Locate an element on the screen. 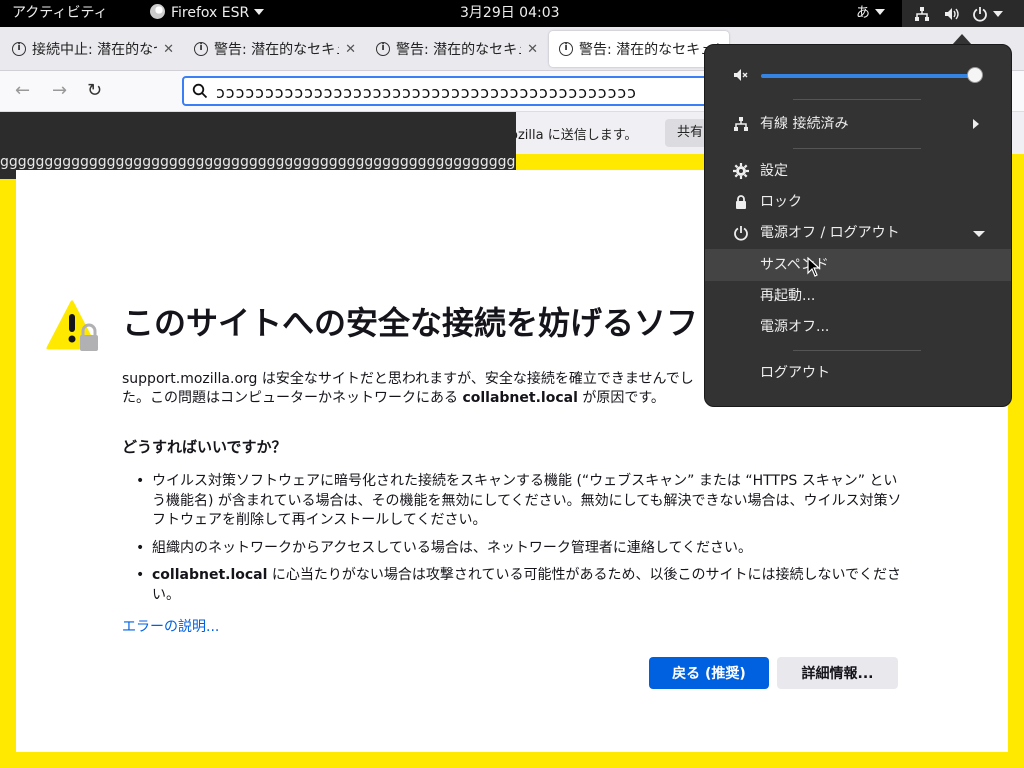  tab-1: i 接続中止: 潜在的なセキュリティ ✕ is located at coordinates (93, 49).